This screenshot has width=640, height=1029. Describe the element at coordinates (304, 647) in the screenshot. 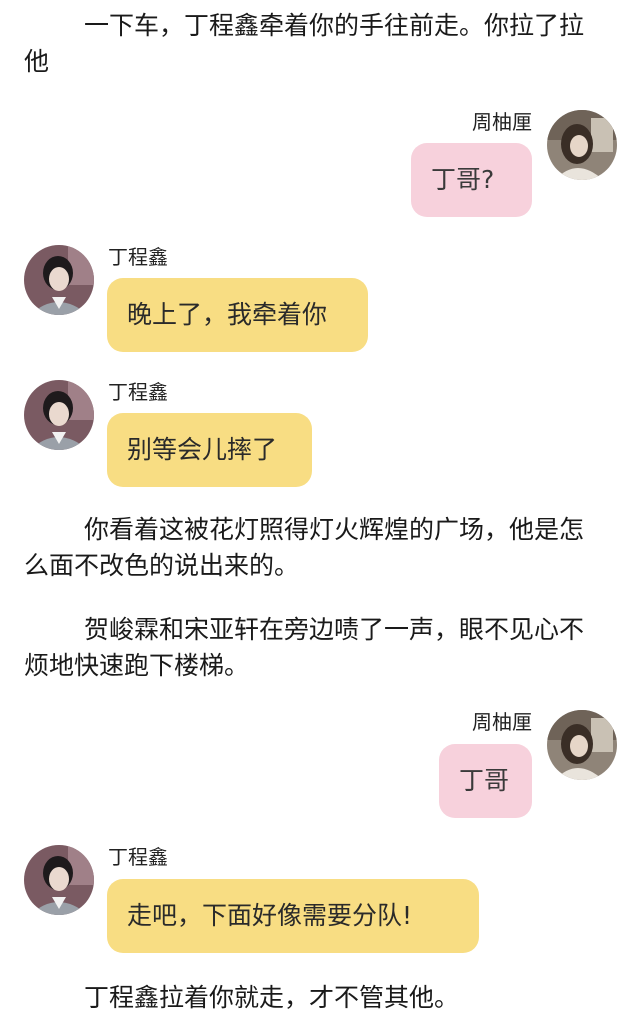

I see `story-paragraph: 贺峻霖和宋亚轩在旁边啧了一声，眼不见心不烦地快速跑下楼梯。` at that location.